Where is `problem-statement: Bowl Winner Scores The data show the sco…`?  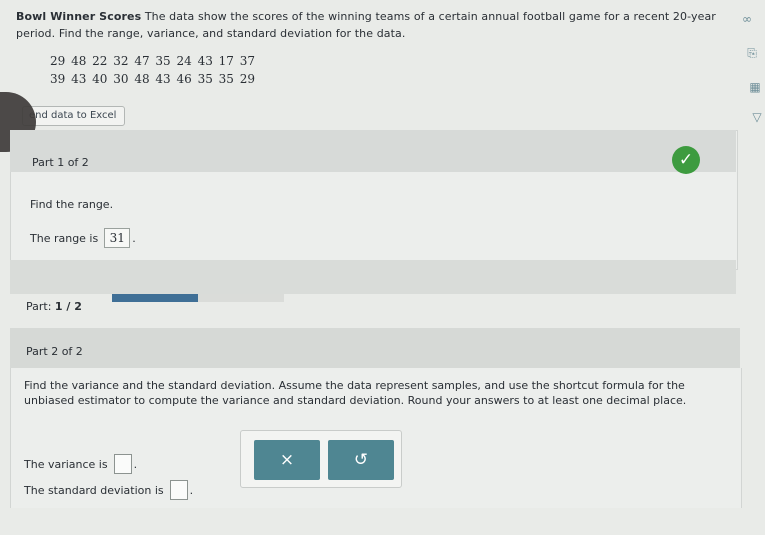
problem-statement: Bowl Winner Scores The data show the sco… is located at coordinates (366, 25).